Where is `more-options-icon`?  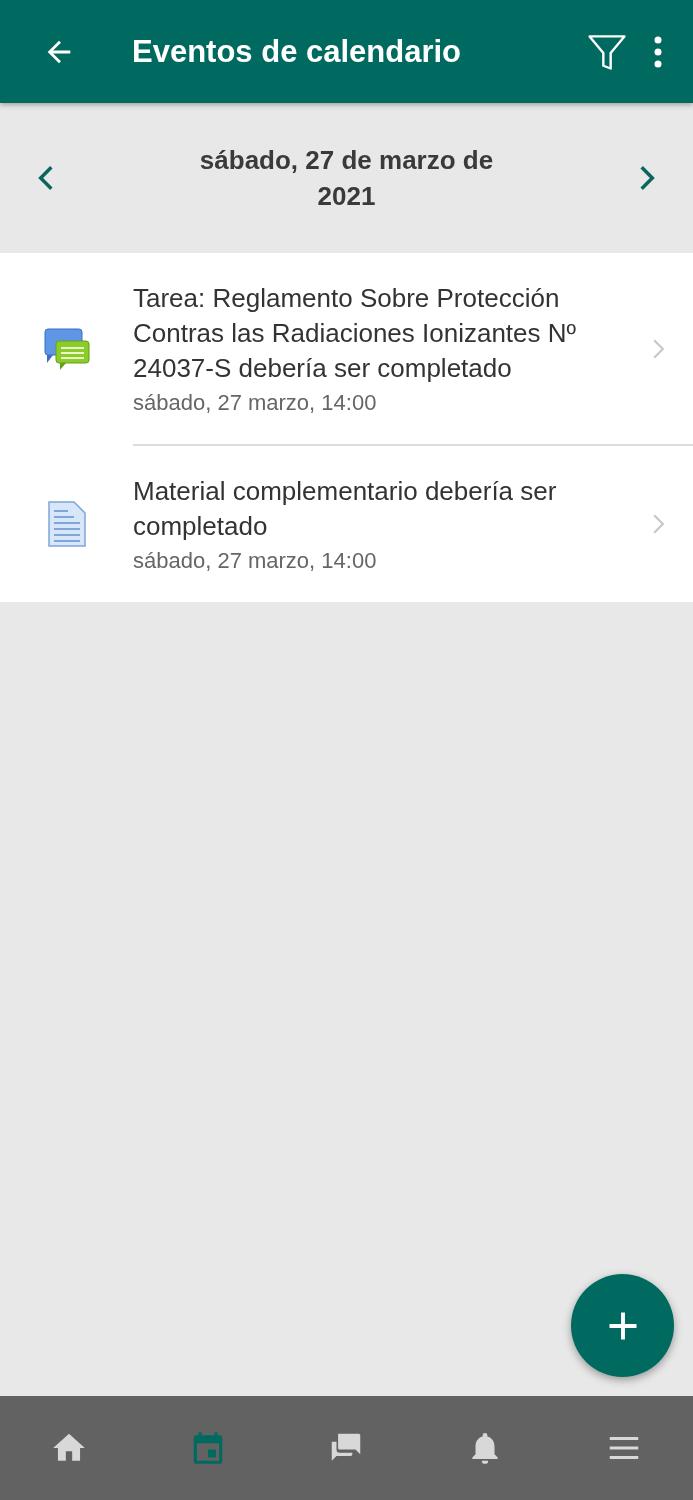 more-options-icon is located at coordinates (658, 51).